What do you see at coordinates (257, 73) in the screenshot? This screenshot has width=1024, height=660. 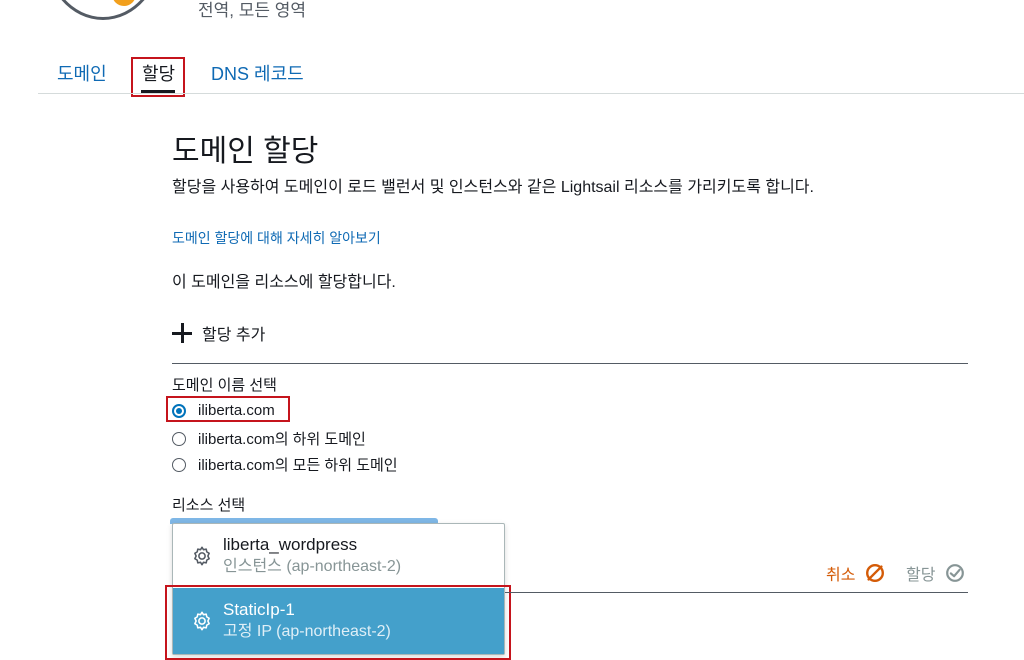 I see `tab-dns-records: DNS 레코드` at bounding box center [257, 73].